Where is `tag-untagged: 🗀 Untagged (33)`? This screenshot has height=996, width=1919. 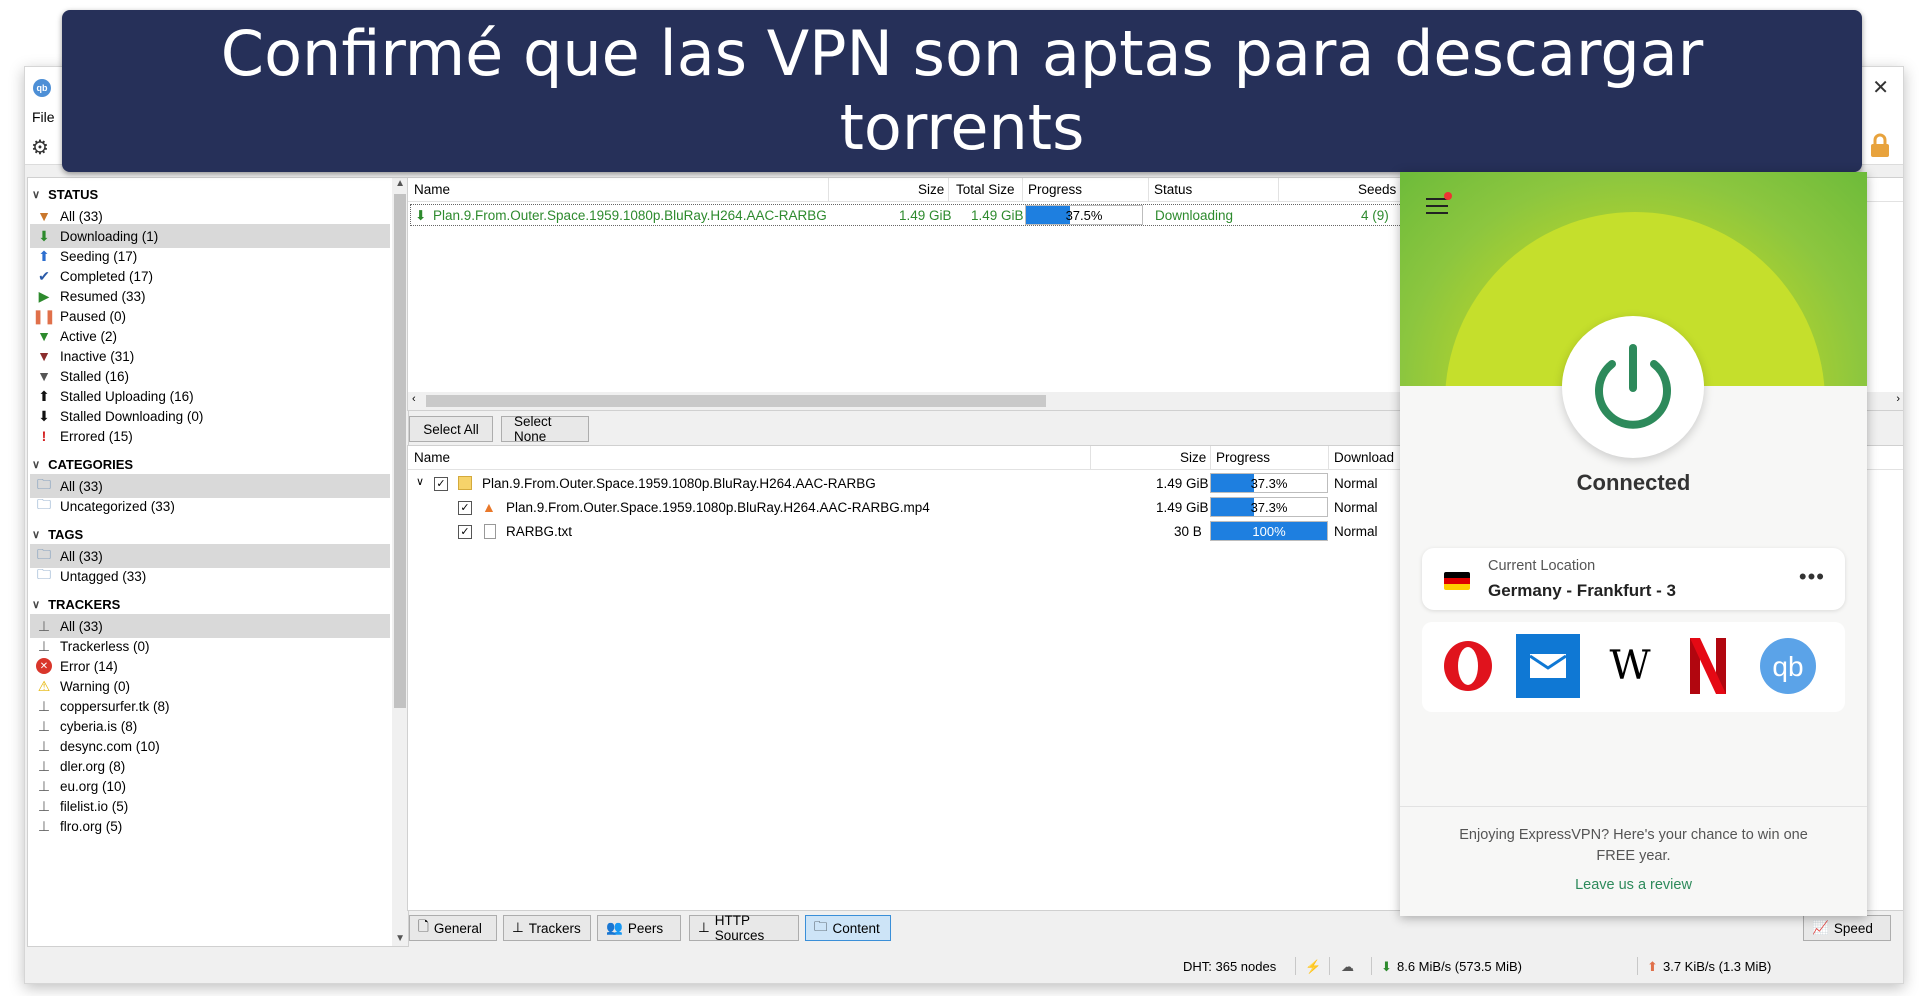 tag-untagged: 🗀 Untagged (33) is located at coordinates (210, 576).